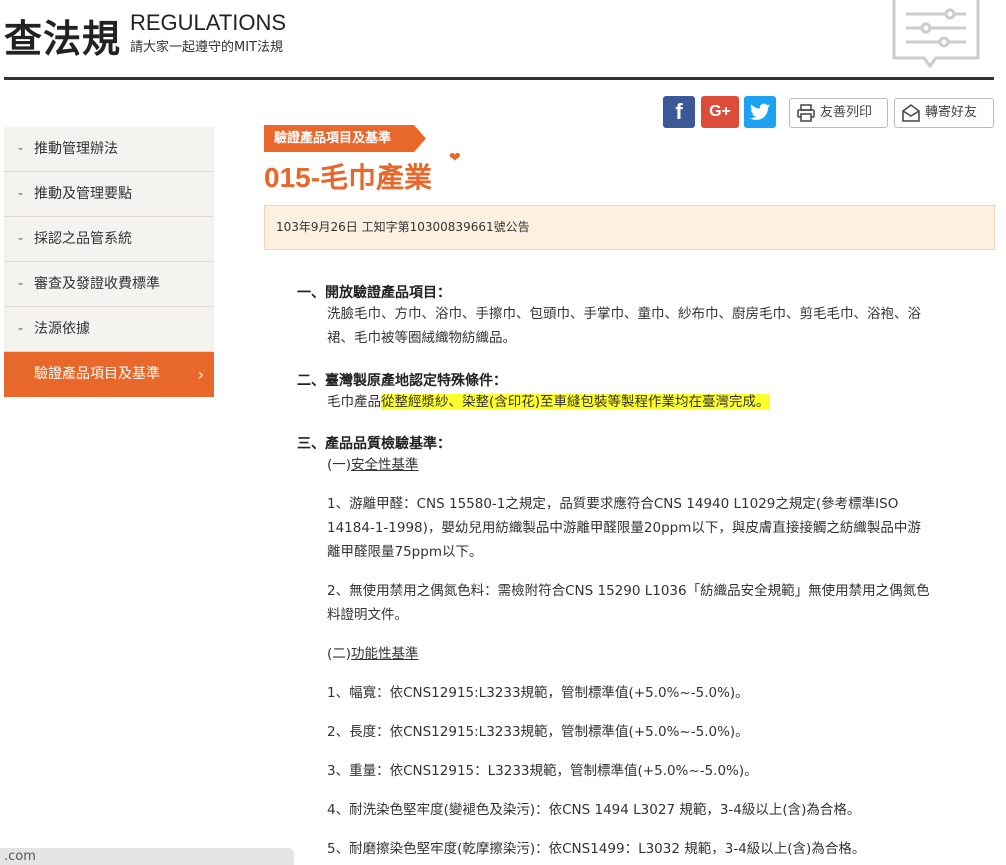 This screenshot has width=1006, height=865. I want to click on facebook-share-button: f, so click(679, 112).